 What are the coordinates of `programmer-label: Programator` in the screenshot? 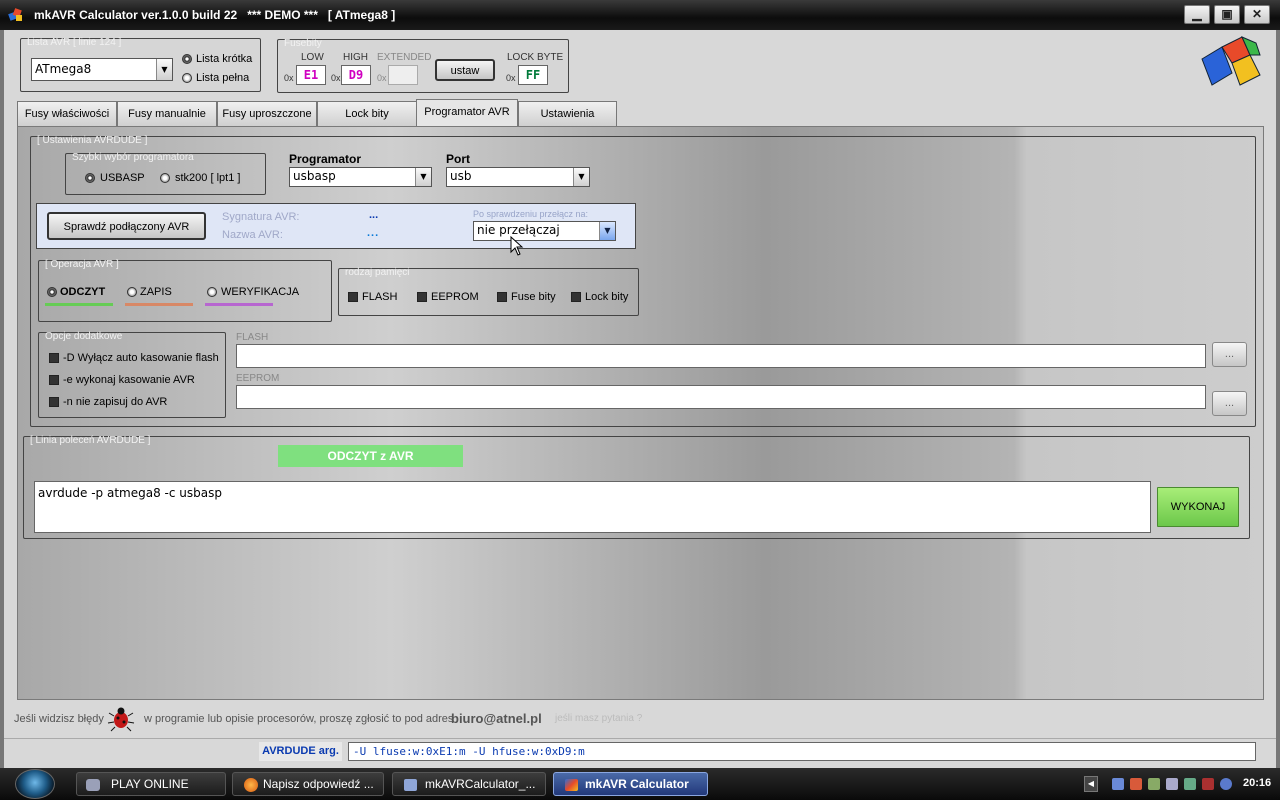 It's located at (325, 159).